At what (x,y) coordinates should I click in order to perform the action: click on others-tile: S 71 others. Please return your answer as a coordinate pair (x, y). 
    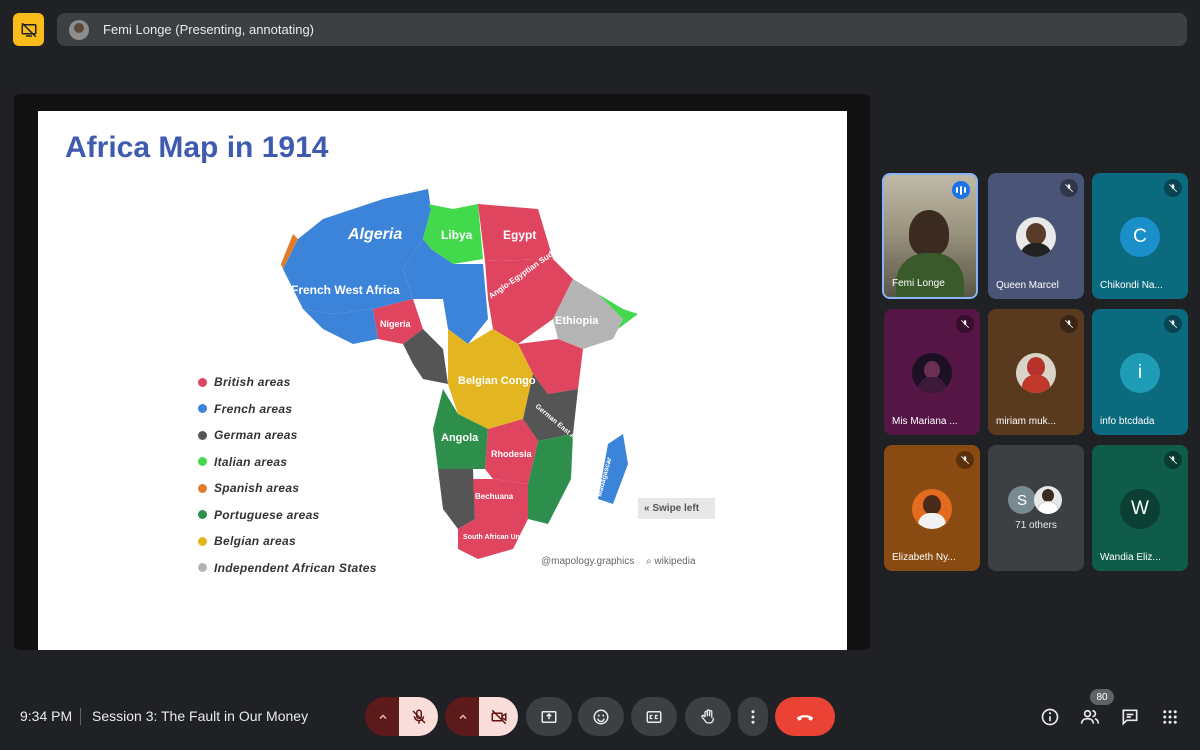
    Looking at the image, I should click on (1036, 508).